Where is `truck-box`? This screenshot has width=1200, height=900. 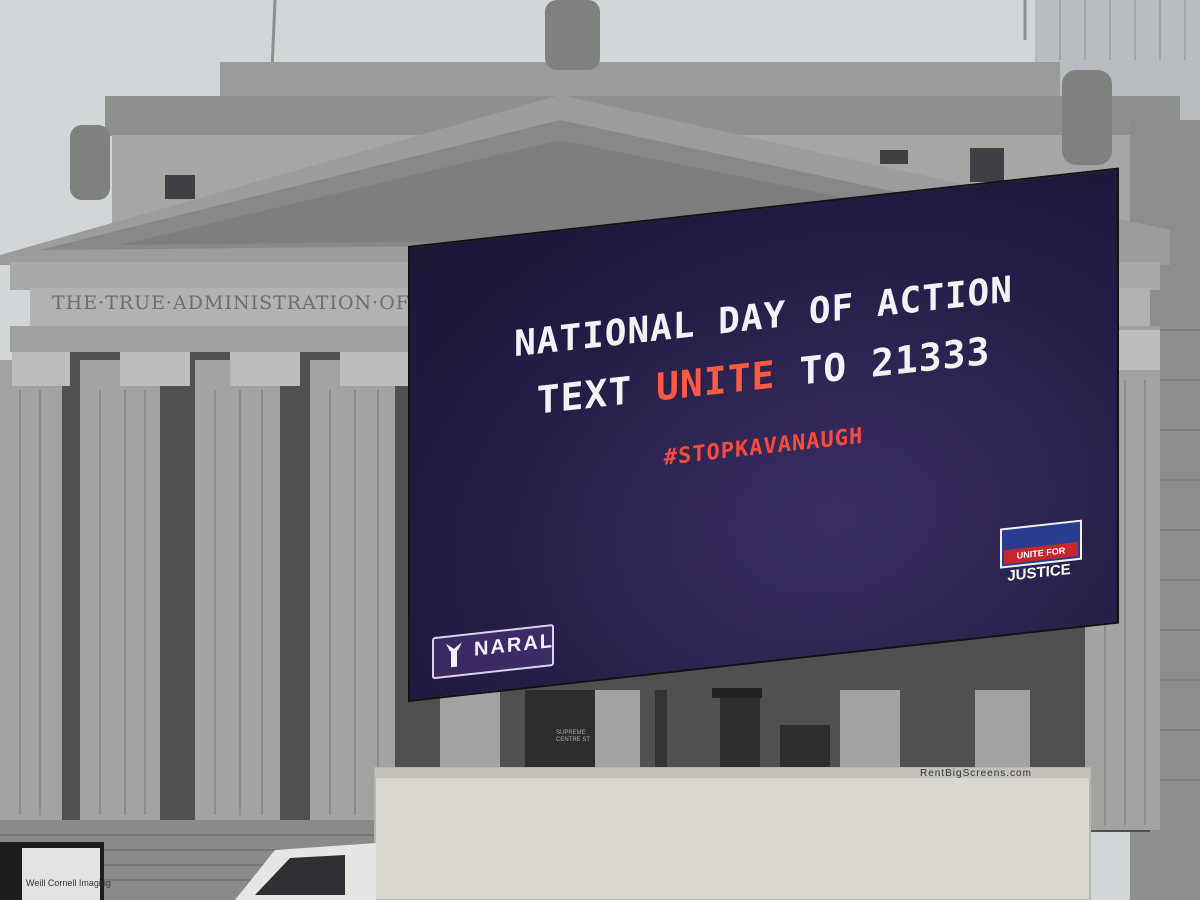
truck-box is located at coordinates (732, 833).